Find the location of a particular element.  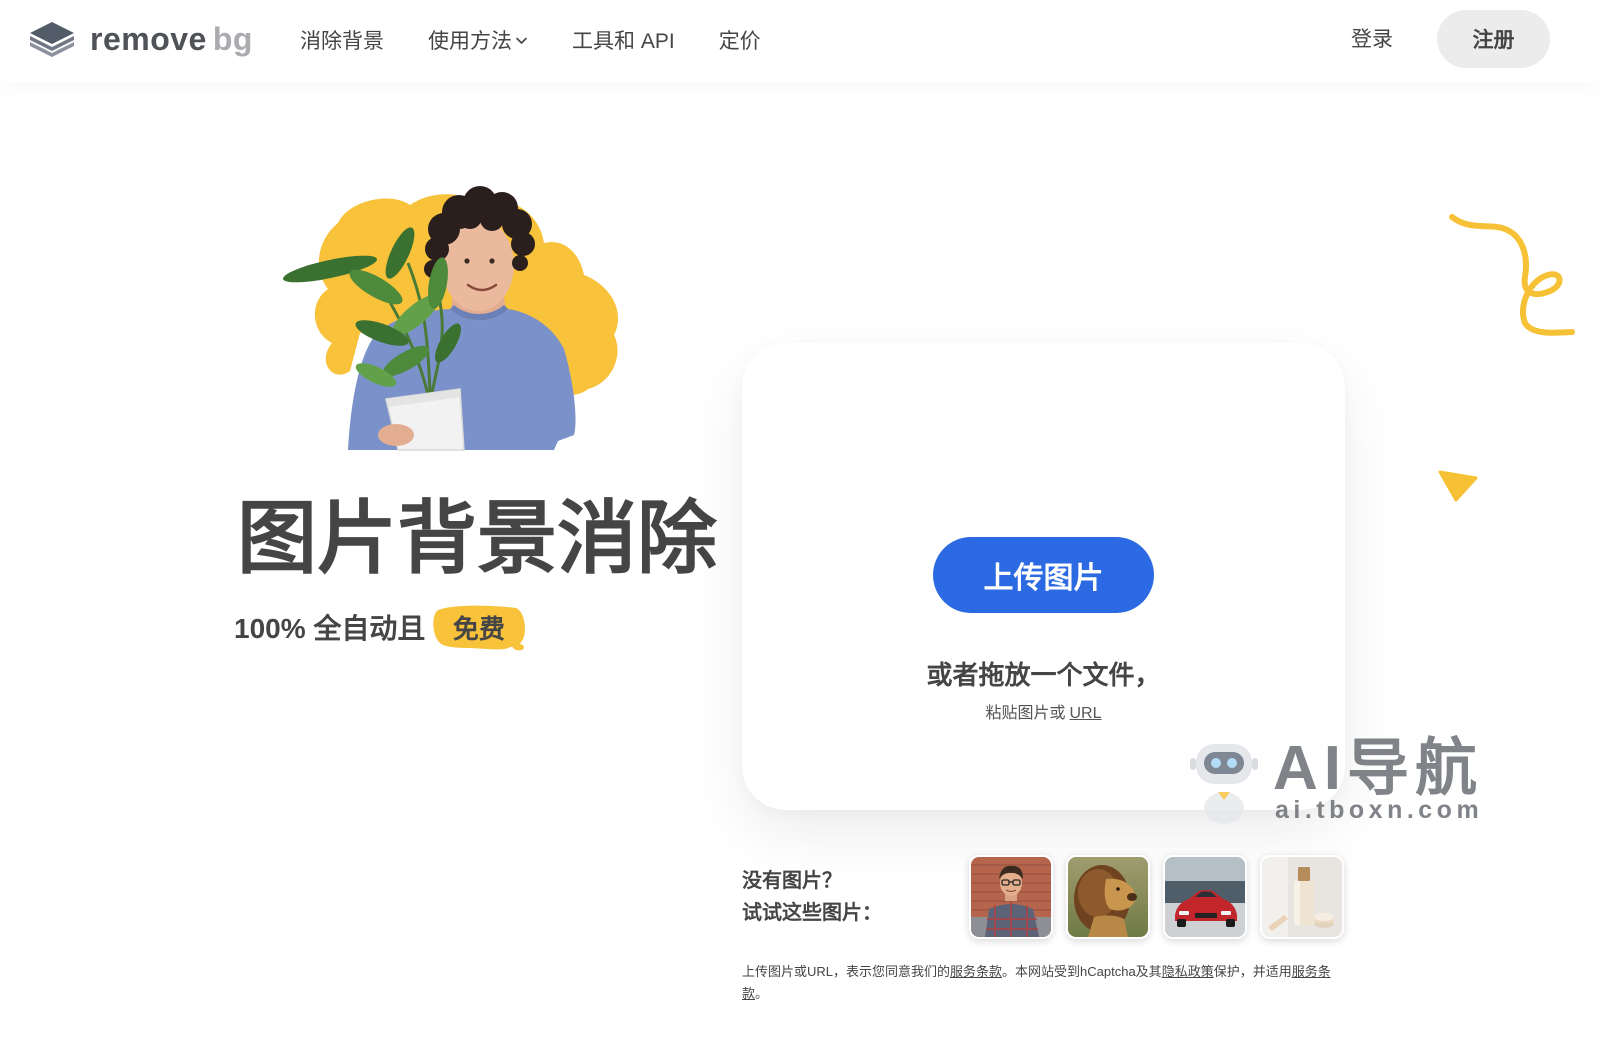

logo-link: remove bg is located at coordinates (140, 39).